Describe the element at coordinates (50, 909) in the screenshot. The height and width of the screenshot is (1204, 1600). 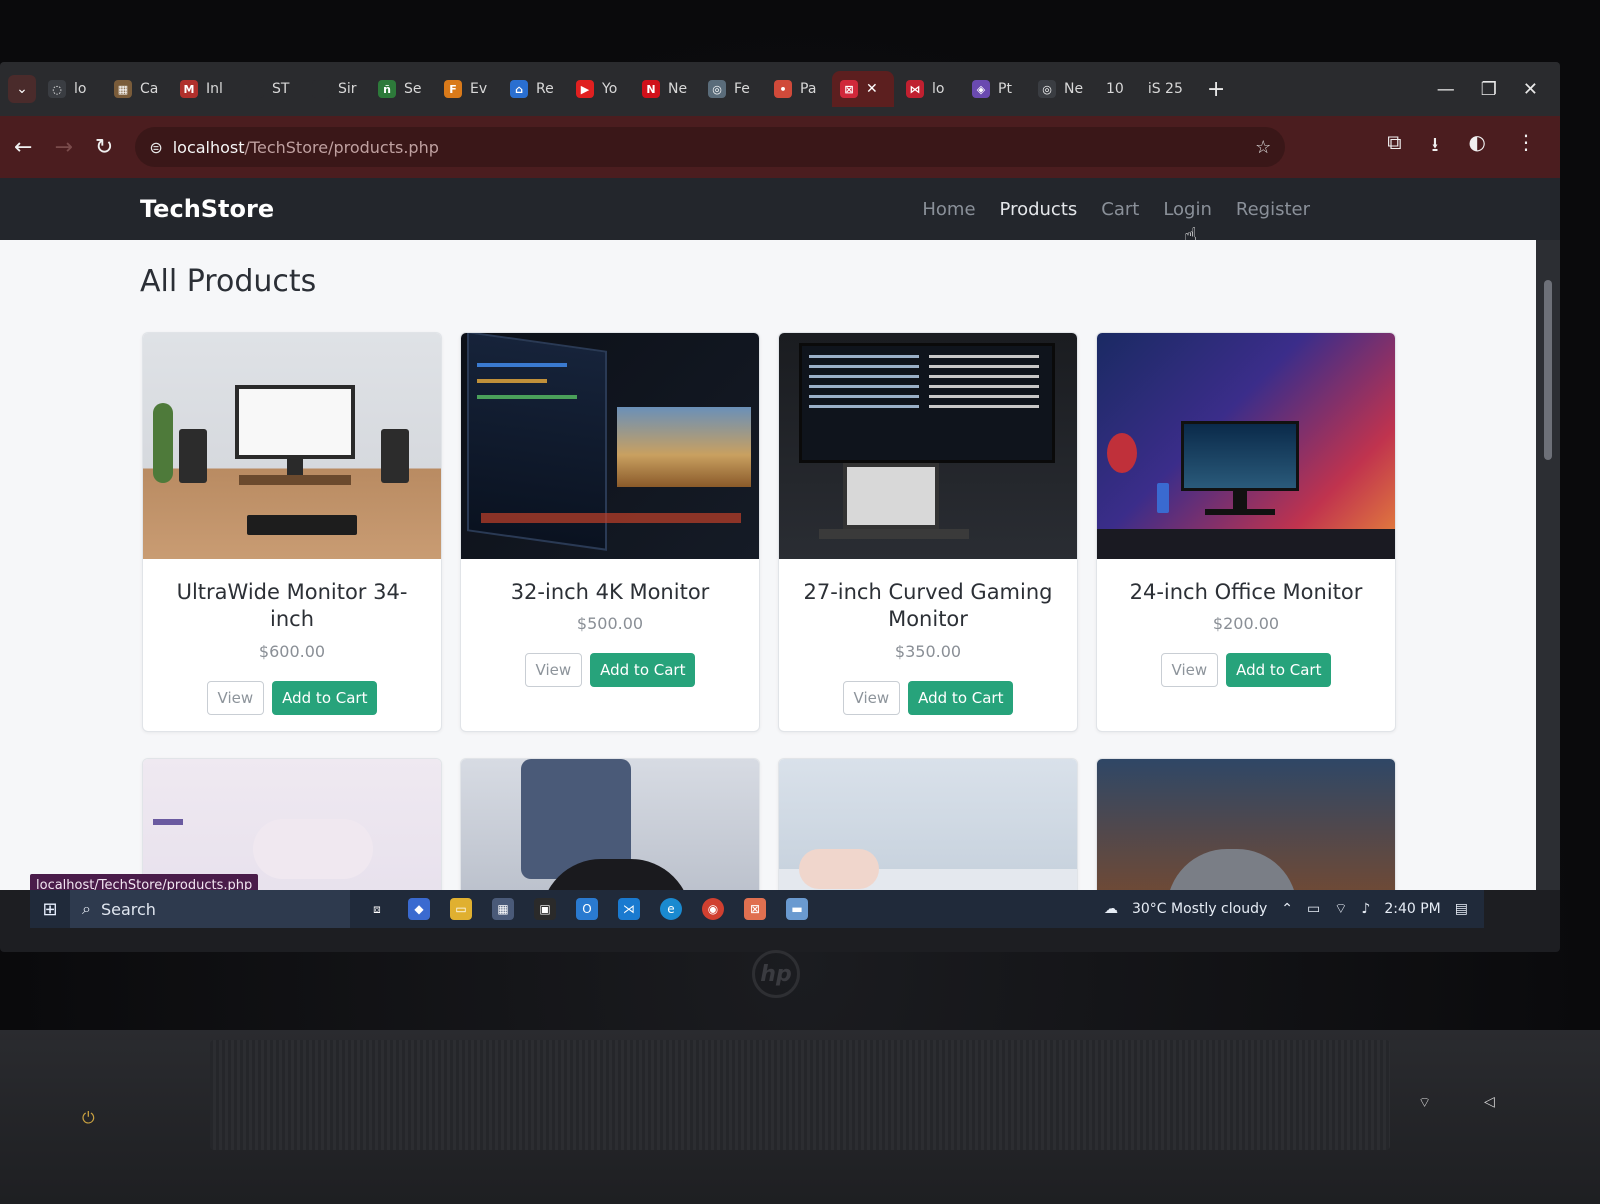
I see `windows-start-icon: ⊞` at that location.